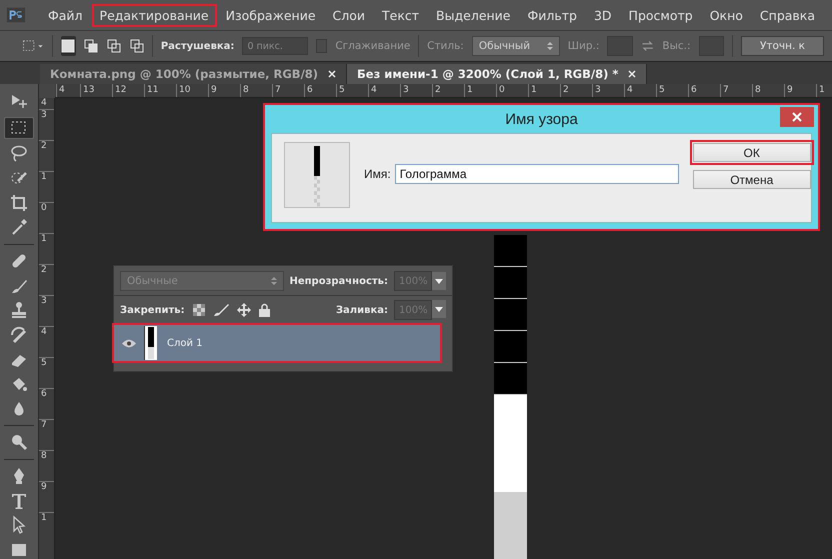  Describe the element at coordinates (676, 46) in the screenshot. I see `height-label: Выс.:` at that location.